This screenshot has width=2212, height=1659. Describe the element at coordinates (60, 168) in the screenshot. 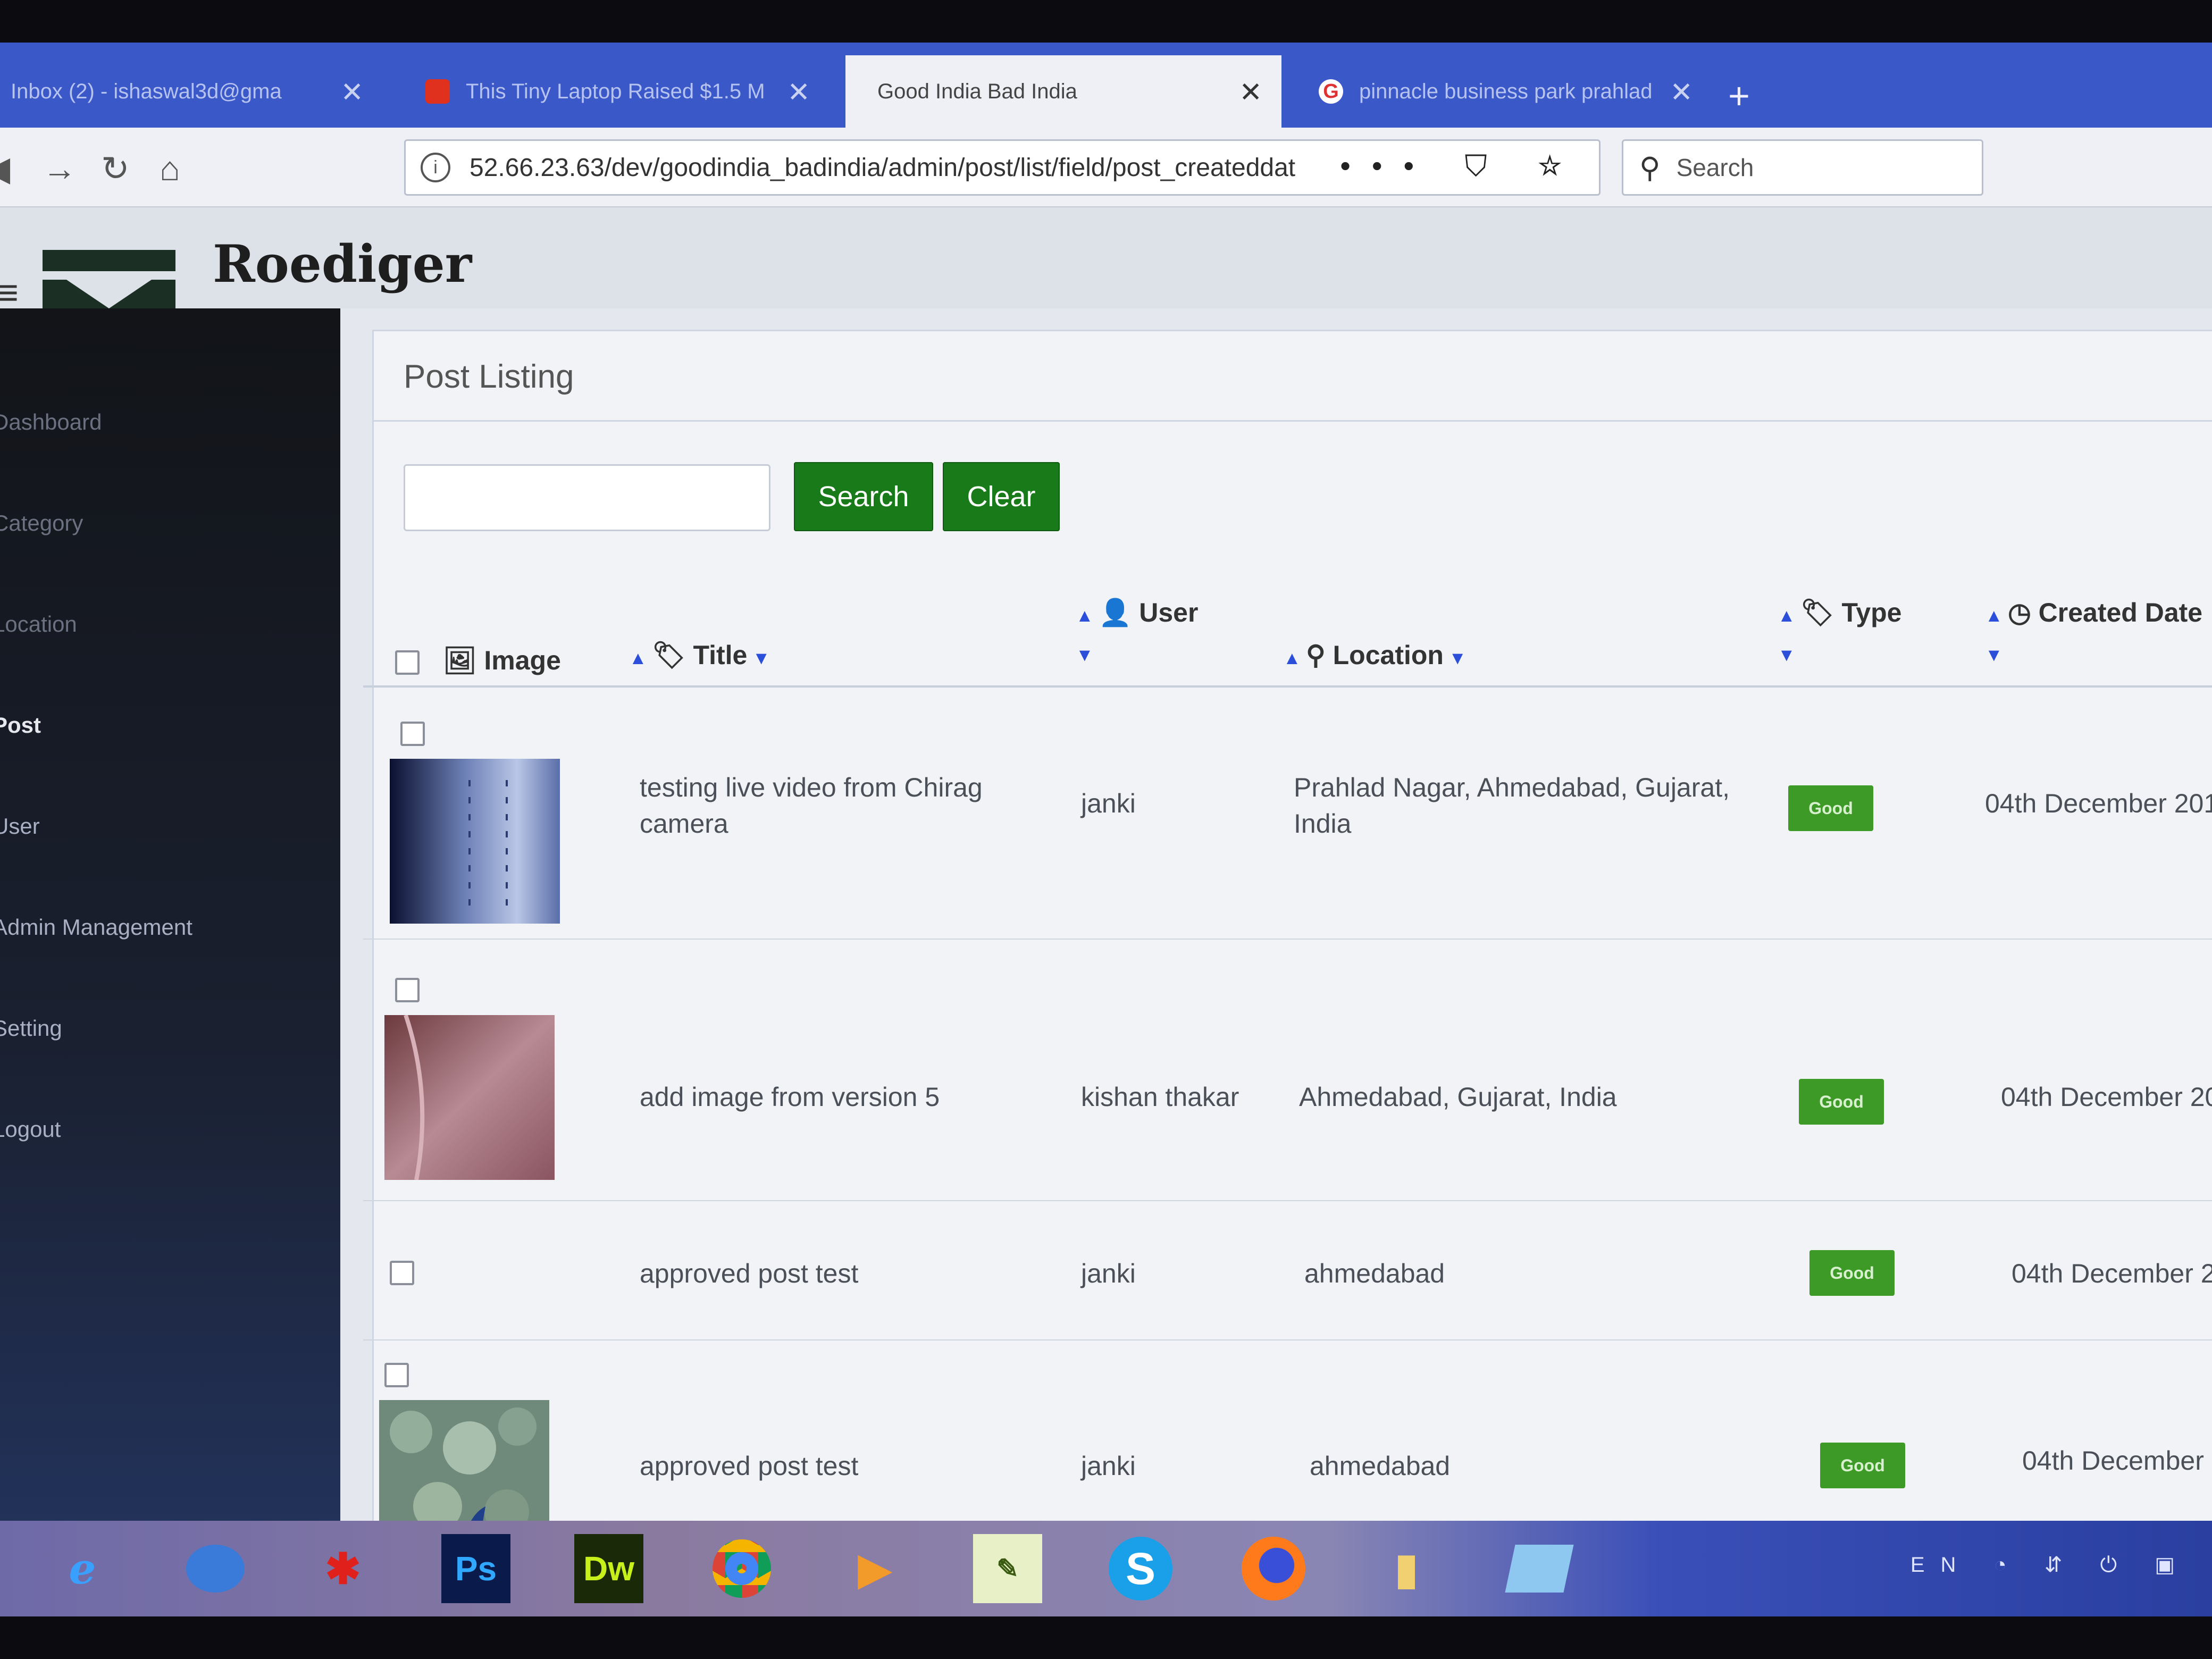

I see `forward-icon: →` at that location.